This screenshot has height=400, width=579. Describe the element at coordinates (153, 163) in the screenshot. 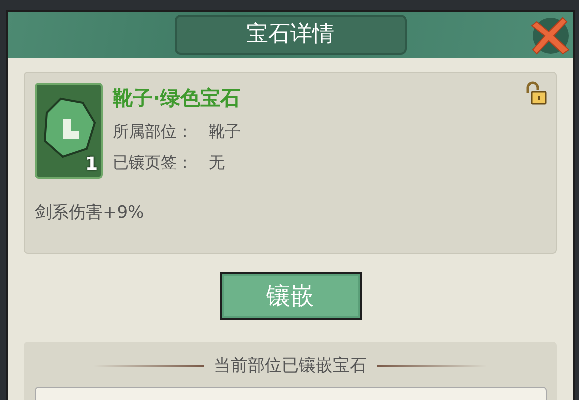

I see `field-label: 已镶页签：` at that location.